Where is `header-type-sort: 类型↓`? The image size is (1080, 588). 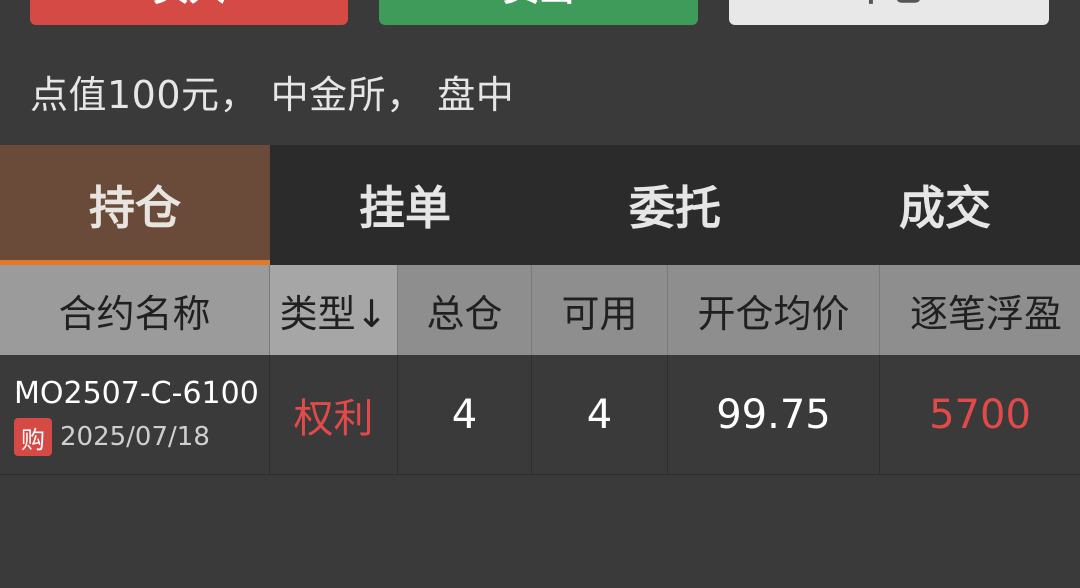 header-type-sort: 类型↓ is located at coordinates (334, 310).